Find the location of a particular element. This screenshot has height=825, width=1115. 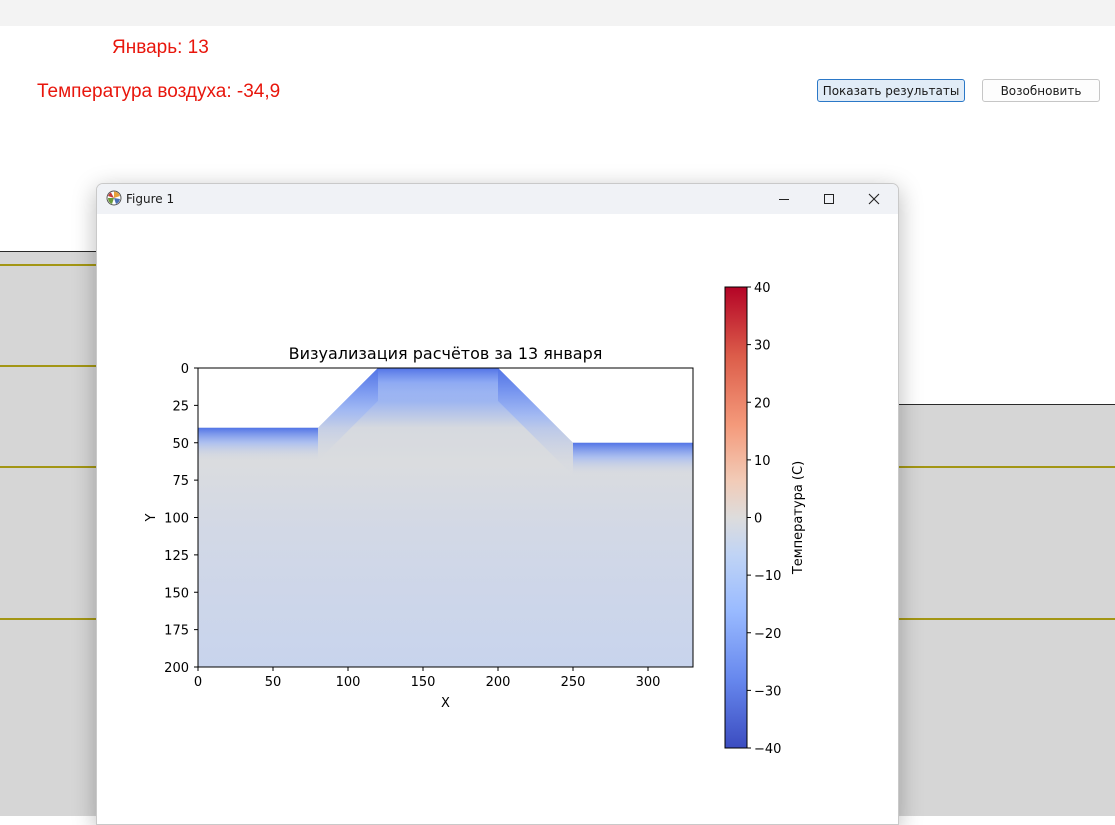

colorbar-tick-label: 0 is located at coordinates (758, 519).